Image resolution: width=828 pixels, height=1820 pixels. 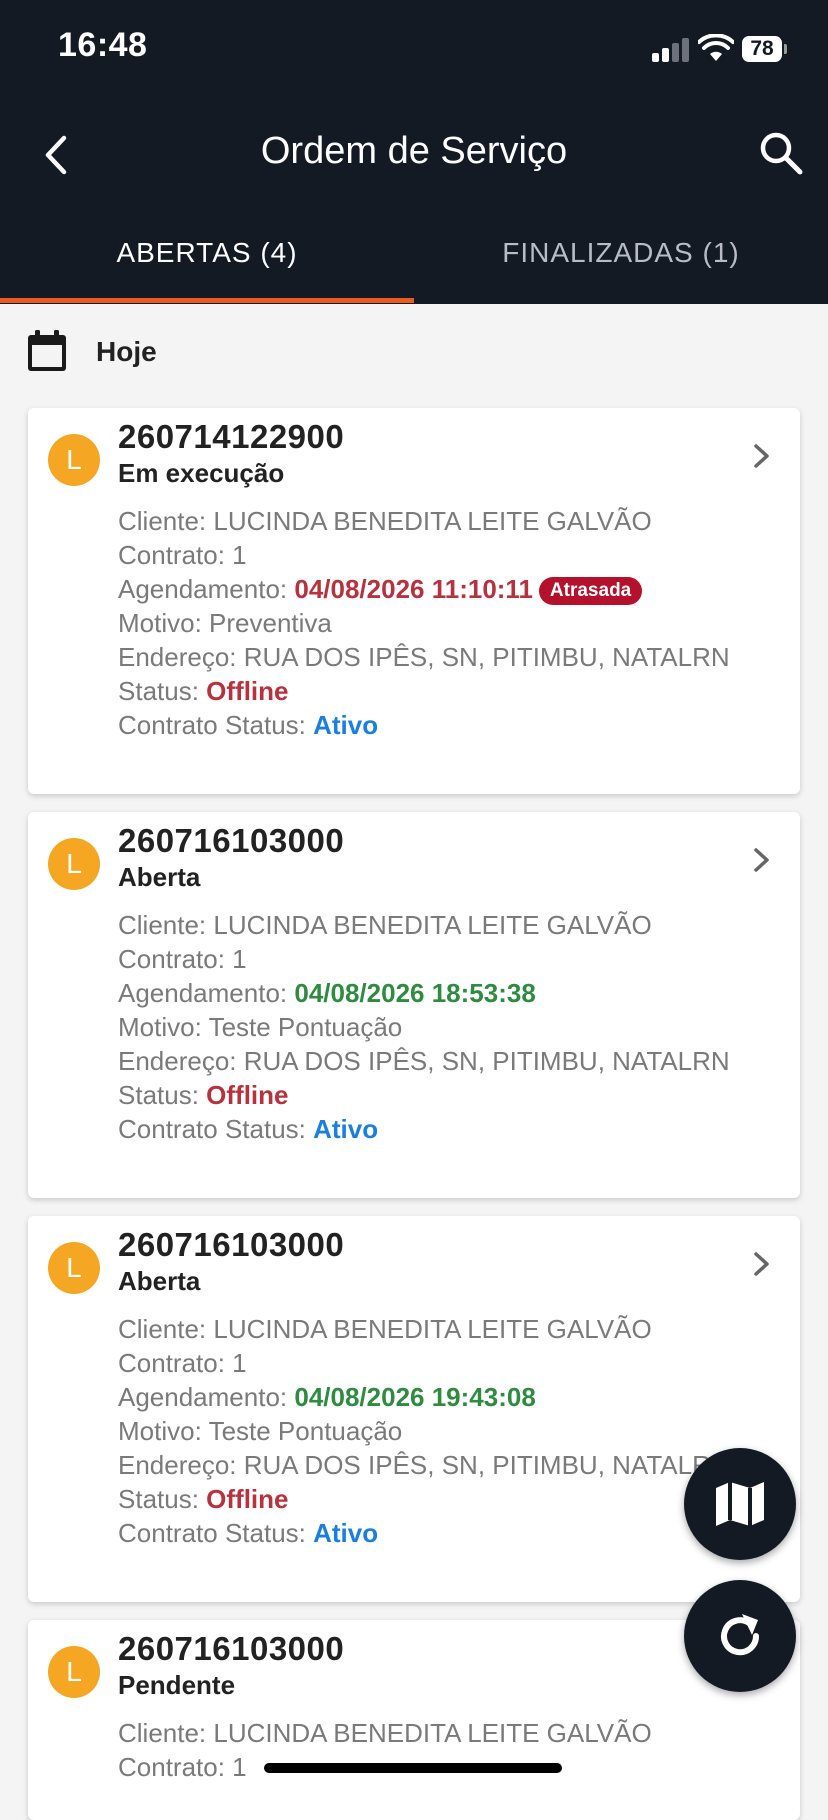 I want to click on battery-icon: 78, so click(x=764, y=49).